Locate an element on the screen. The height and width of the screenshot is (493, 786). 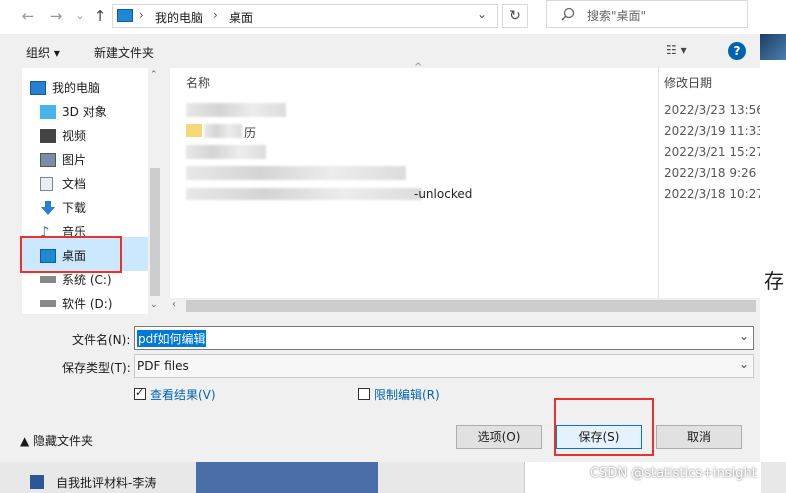
scroll-left-icon: ‹ is located at coordinates (174, 304).